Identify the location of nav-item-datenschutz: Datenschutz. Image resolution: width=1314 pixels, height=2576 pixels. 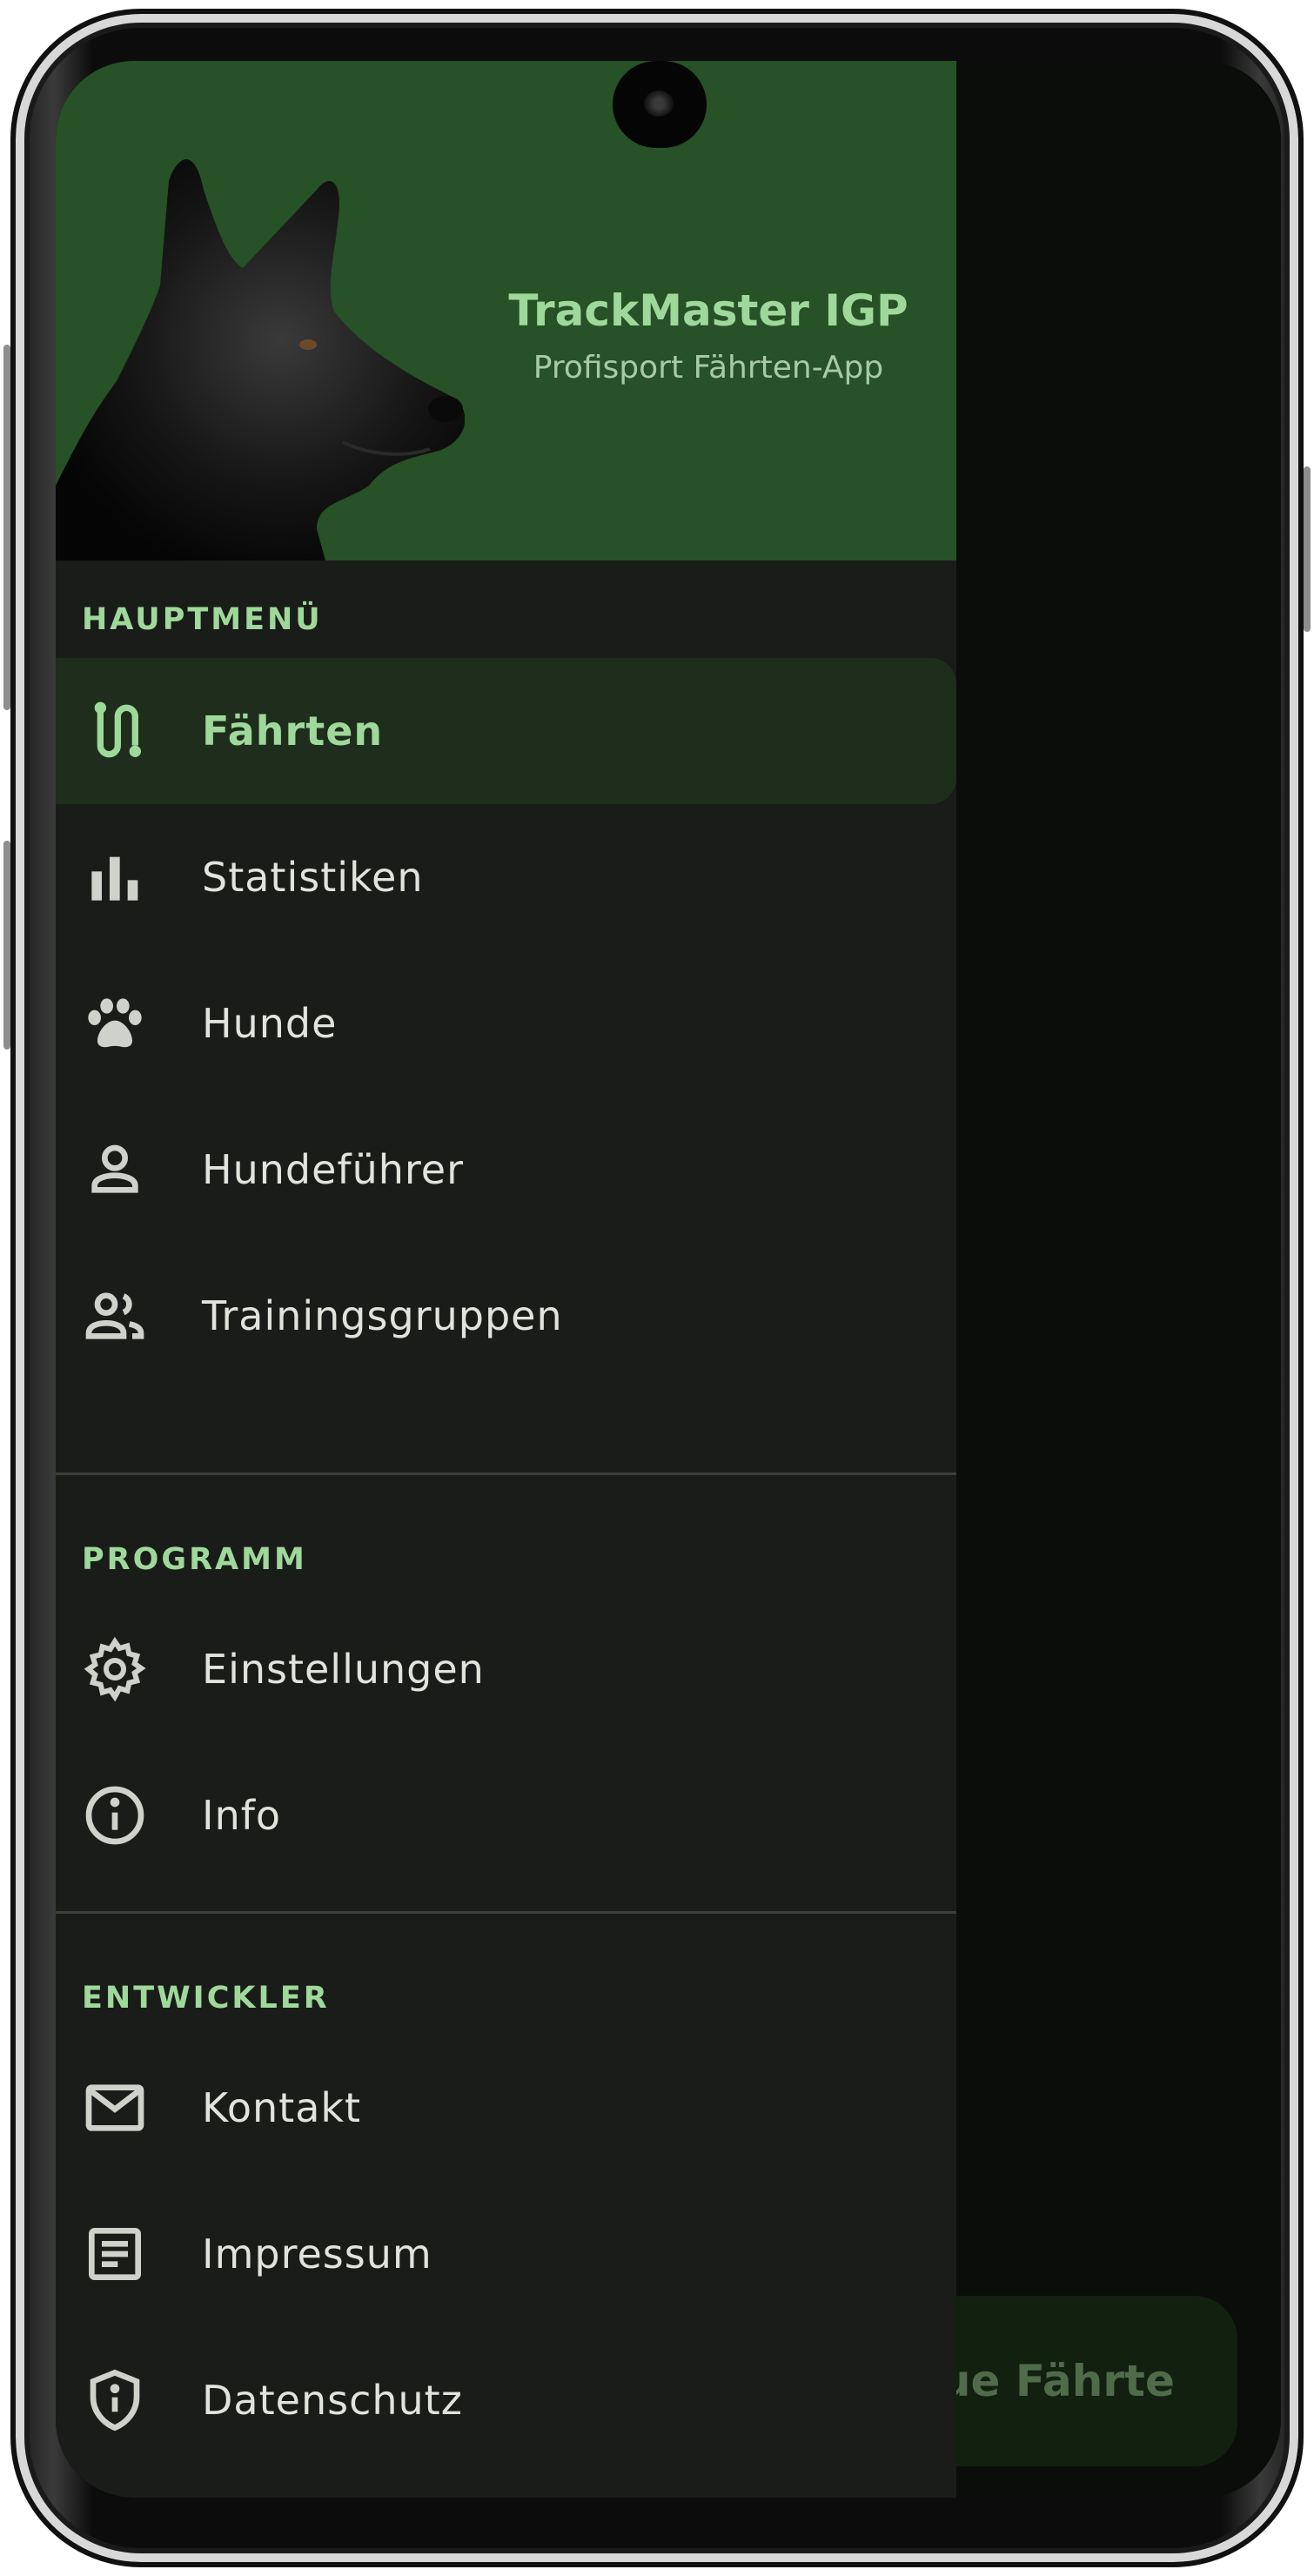
(506, 2400).